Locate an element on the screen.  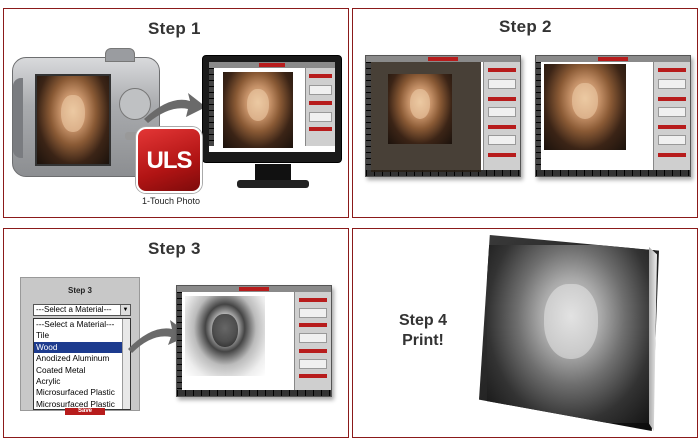
laser-app-window-material is located at coordinates (254, 341).